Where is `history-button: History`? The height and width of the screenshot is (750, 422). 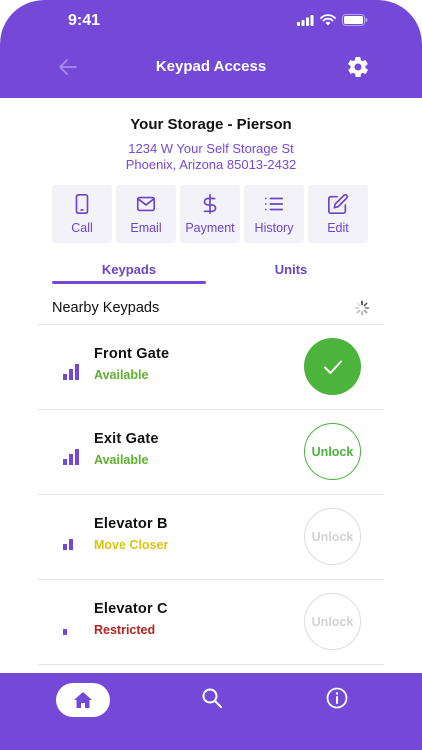
history-button: History is located at coordinates (274, 213).